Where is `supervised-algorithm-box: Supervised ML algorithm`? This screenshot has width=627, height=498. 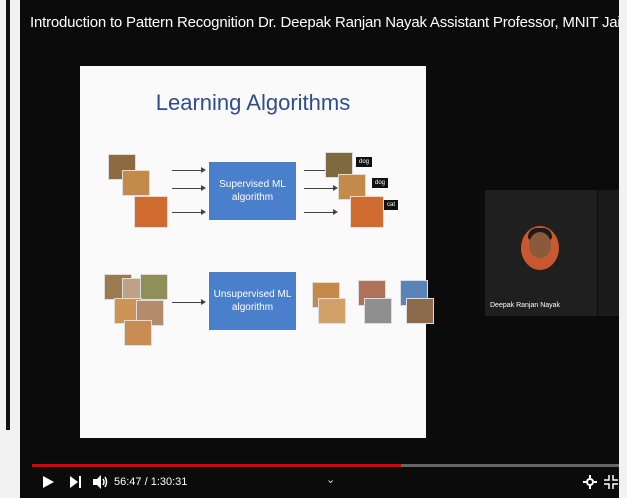
supervised-algorithm-box: Supervised ML algorithm is located at coordinates (252, 191).